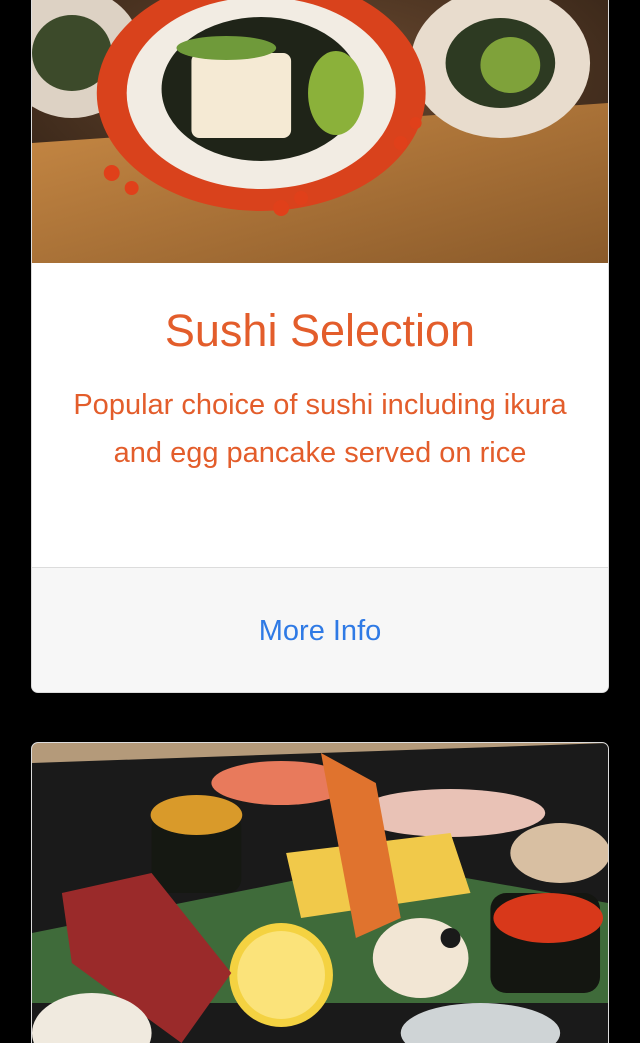  I want to click on card-footer: More Info, so click(320, 630).